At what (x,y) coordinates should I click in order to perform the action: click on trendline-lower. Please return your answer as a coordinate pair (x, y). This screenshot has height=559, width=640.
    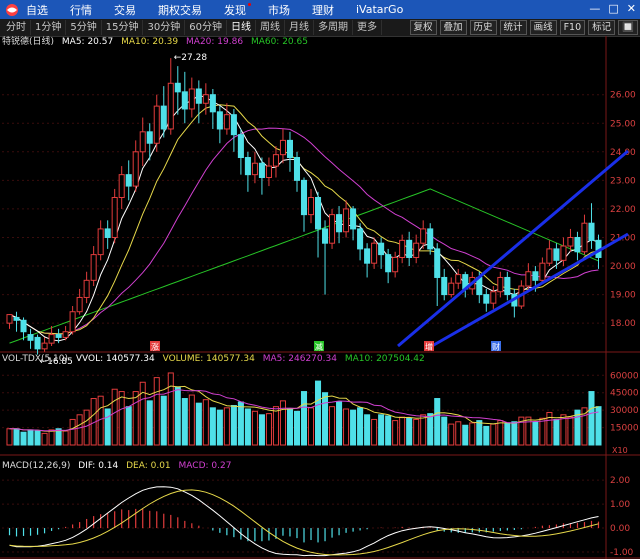
    Looking at the image, I should click on (530, 290).